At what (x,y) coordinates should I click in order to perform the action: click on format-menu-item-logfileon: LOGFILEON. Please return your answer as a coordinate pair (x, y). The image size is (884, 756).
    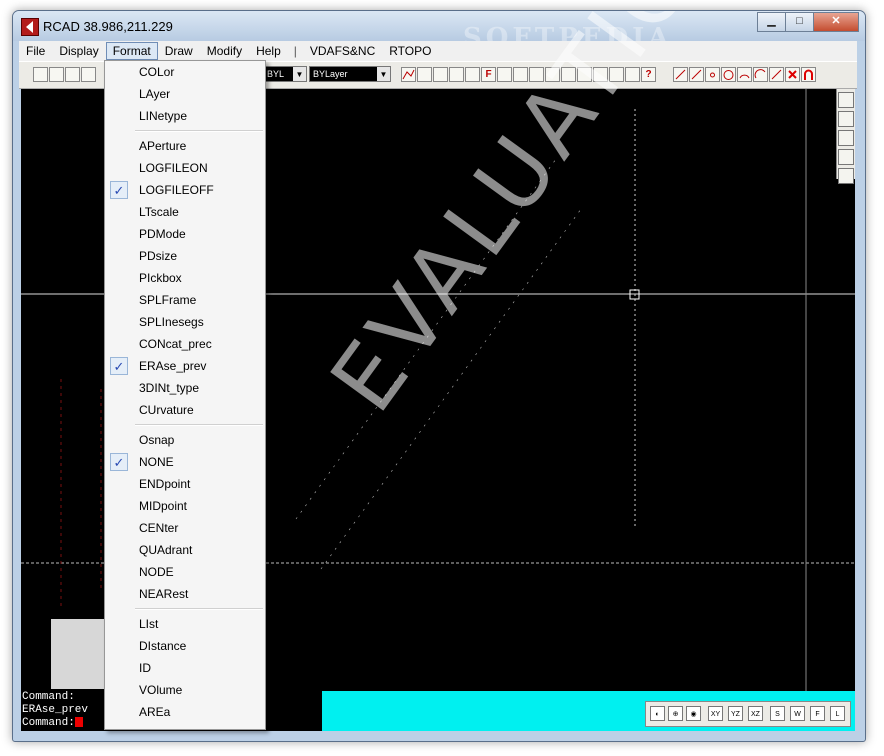
    Looking at the image, I should click on (185, 168).